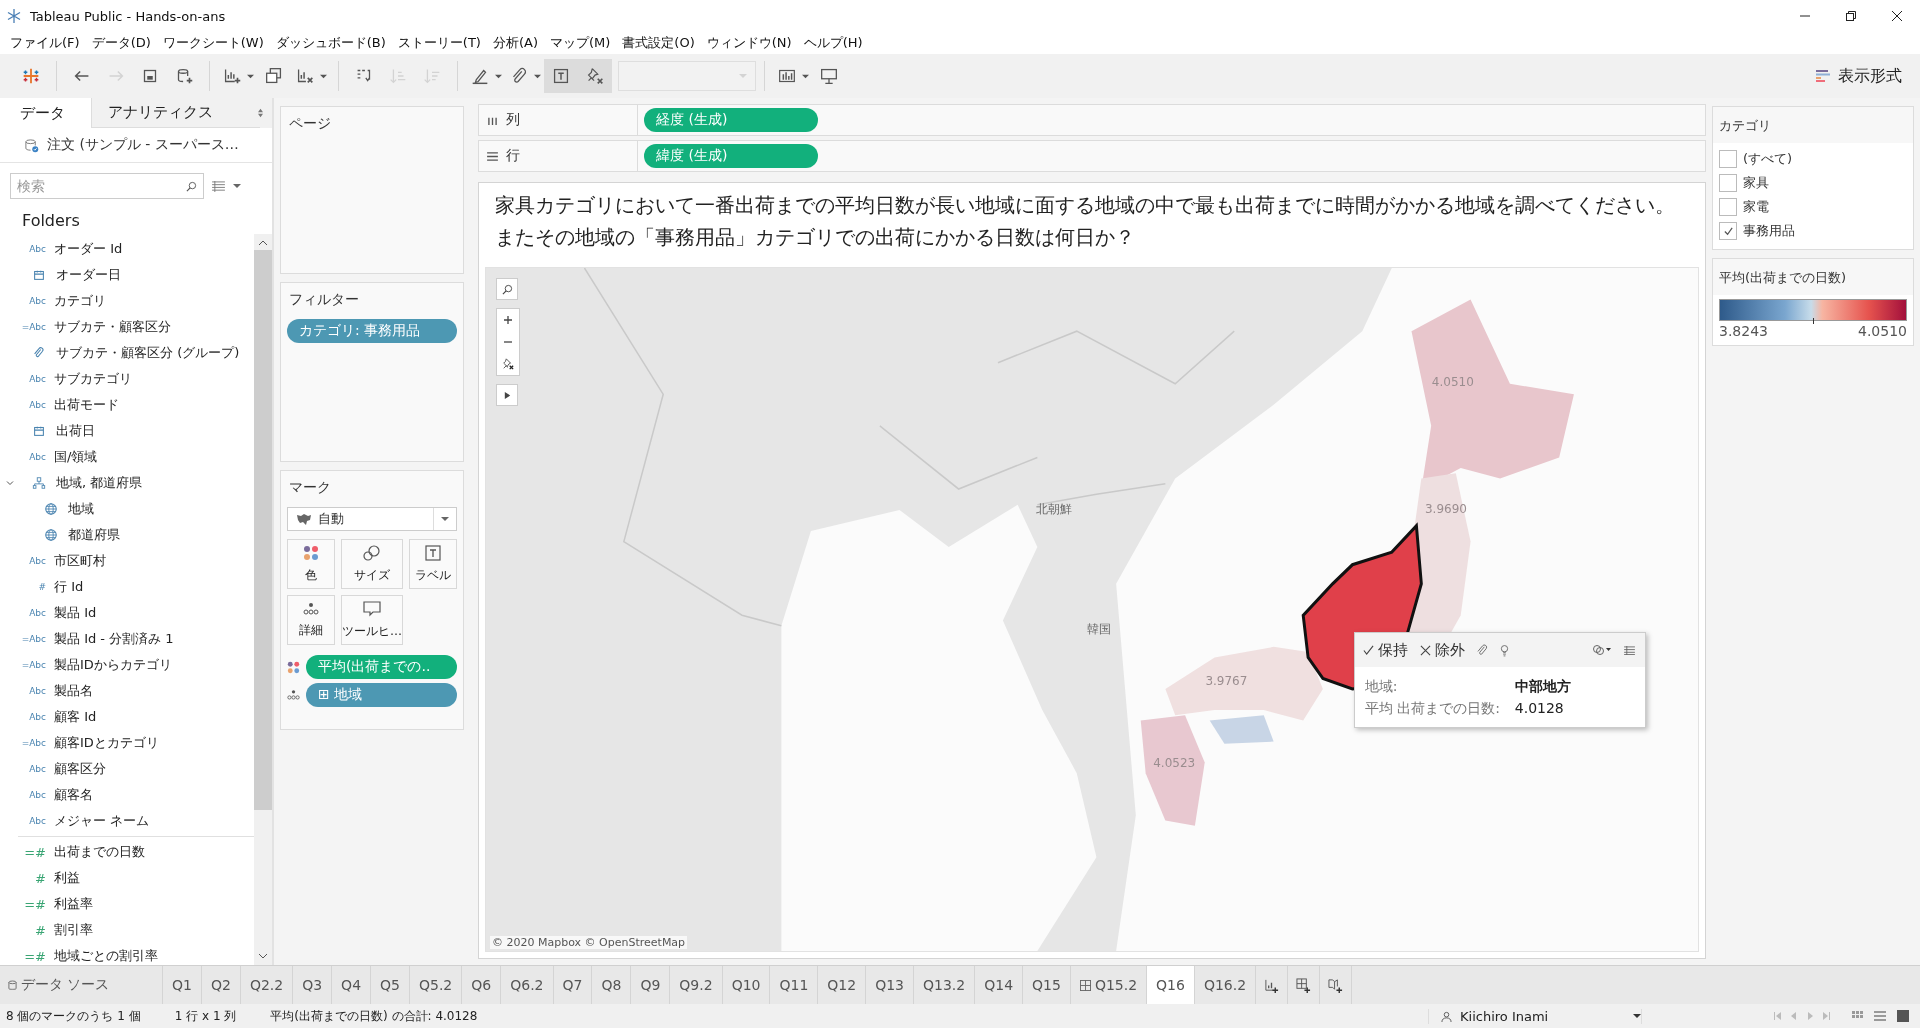  Describe the element at coordinates (260, 113) in the screenshot. I see `sort-arrows-icon` at that location.